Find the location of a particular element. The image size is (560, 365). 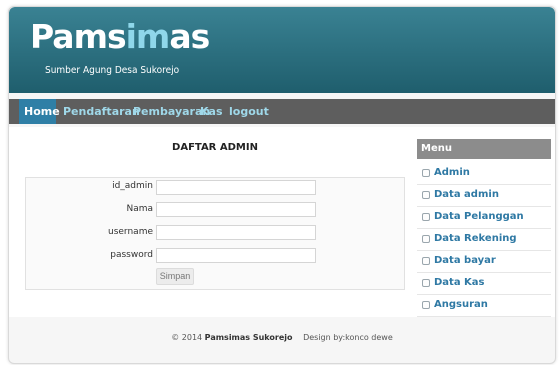

logo-text-part1: Pams is located at coordinates (78, 36).